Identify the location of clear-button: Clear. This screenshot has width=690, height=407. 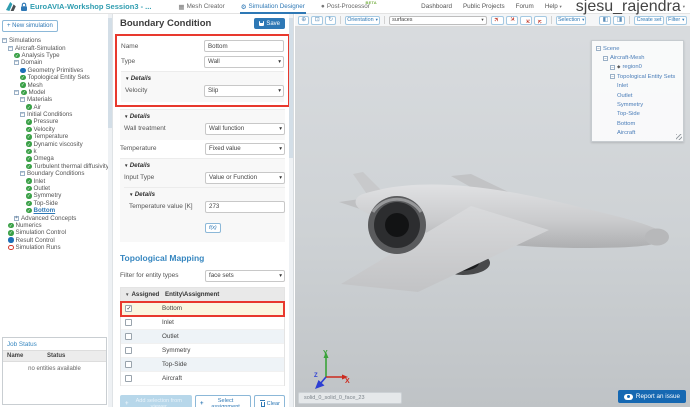
(269, 401).